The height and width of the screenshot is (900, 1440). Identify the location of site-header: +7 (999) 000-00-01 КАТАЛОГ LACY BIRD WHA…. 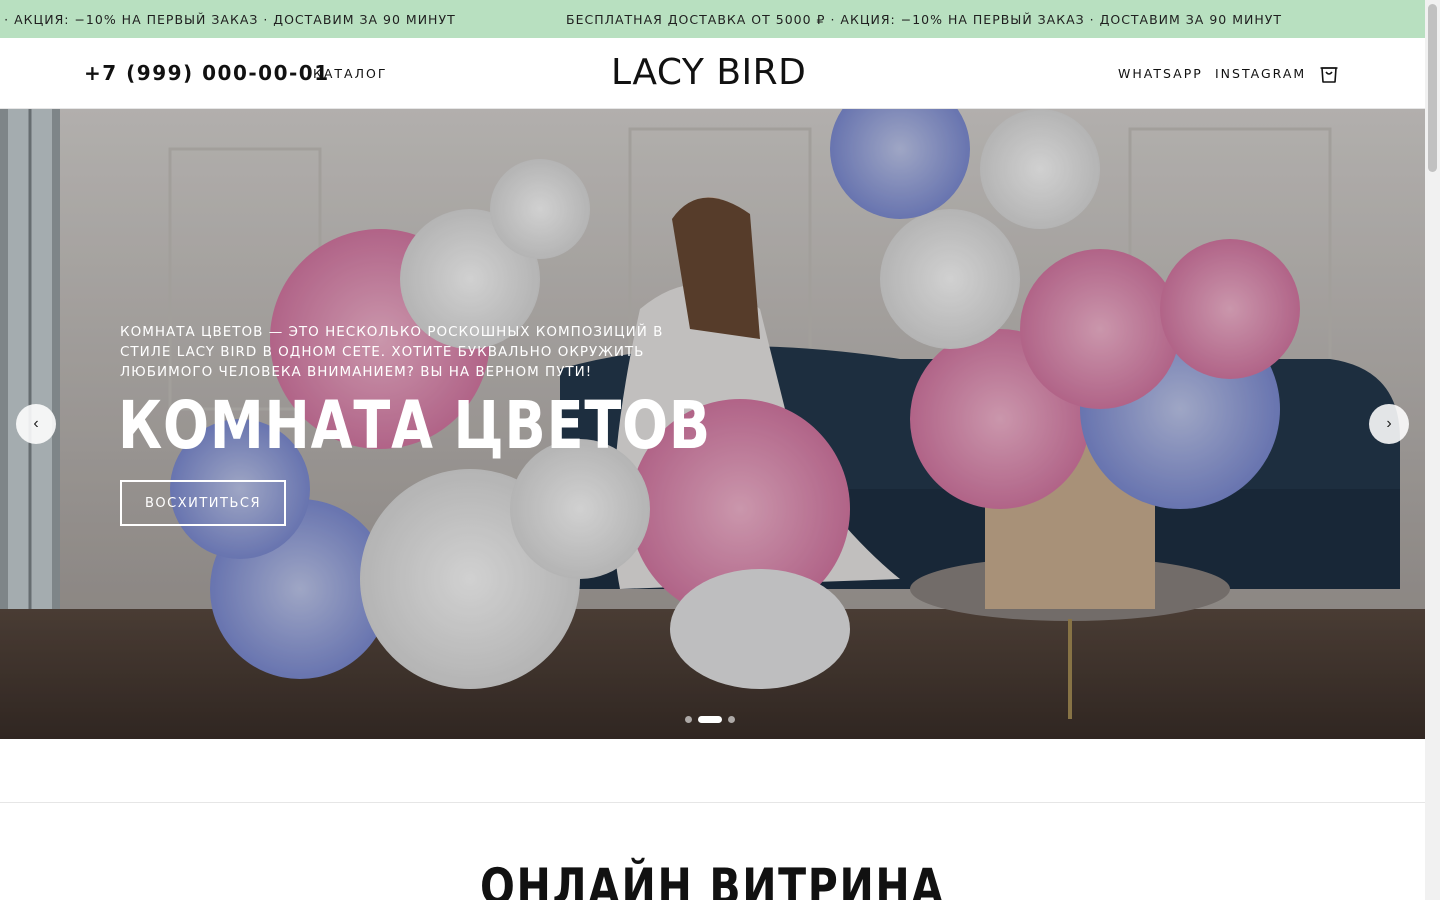
(712, 73).